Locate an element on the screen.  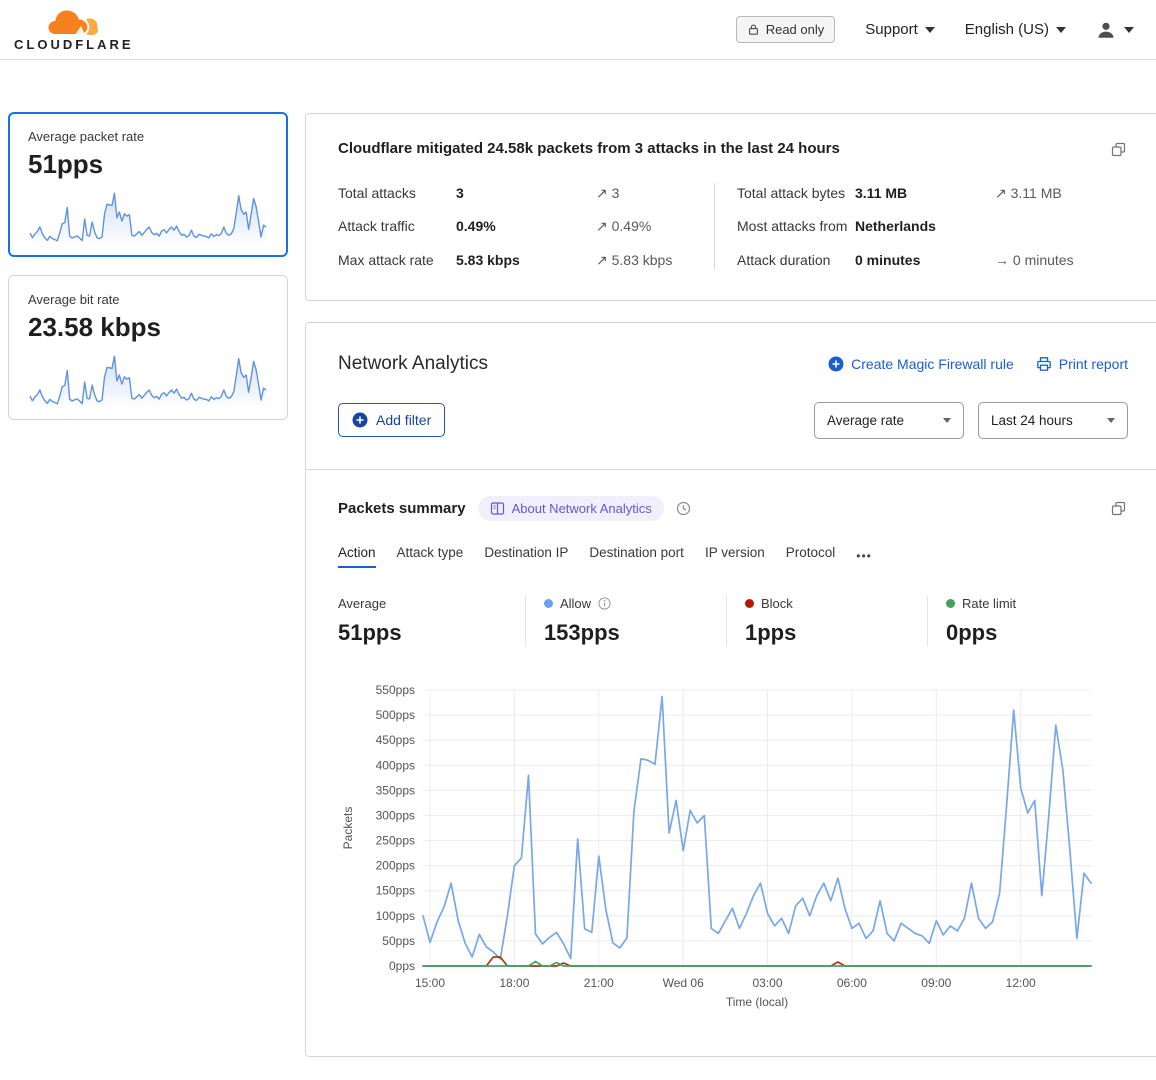
tab-destination-port: Destination port is located at coordinates (636, 556).